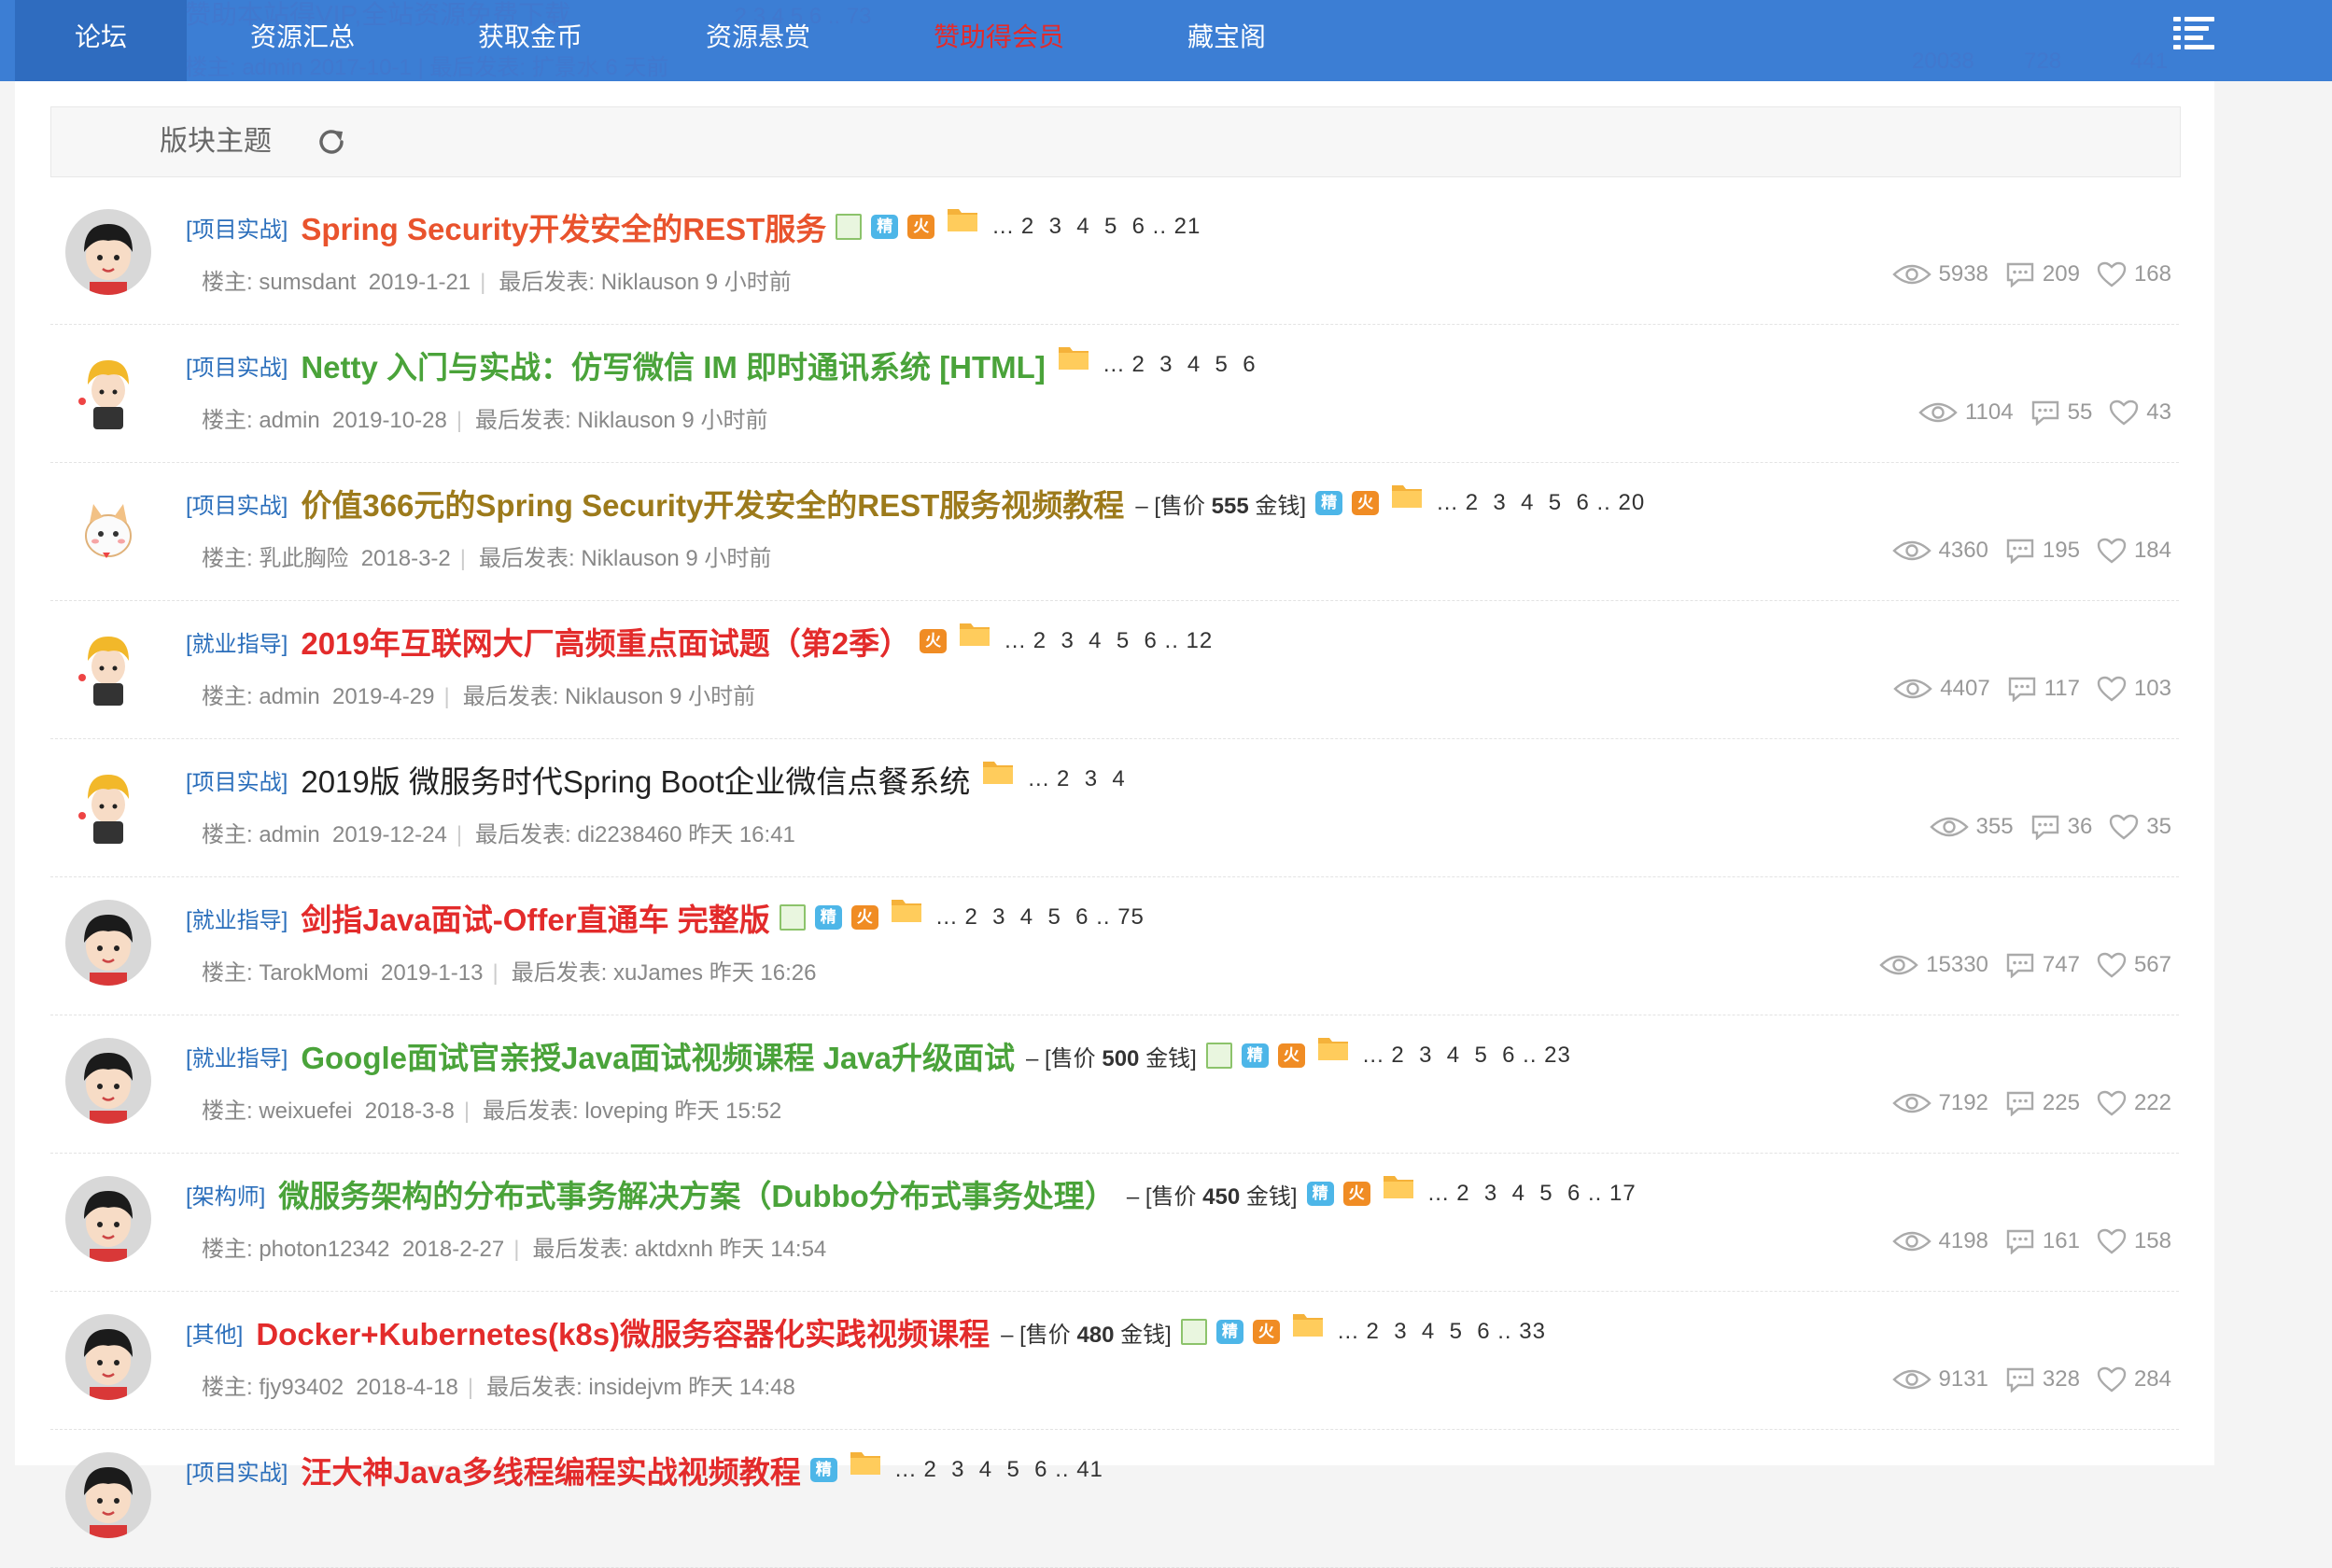  What do you see at coordinates (713, 503) in the screenshot?
I see `thread-title: 价值366元的Spring Security开发安全的REST服务视频教程` at bounding box center [713, 503].